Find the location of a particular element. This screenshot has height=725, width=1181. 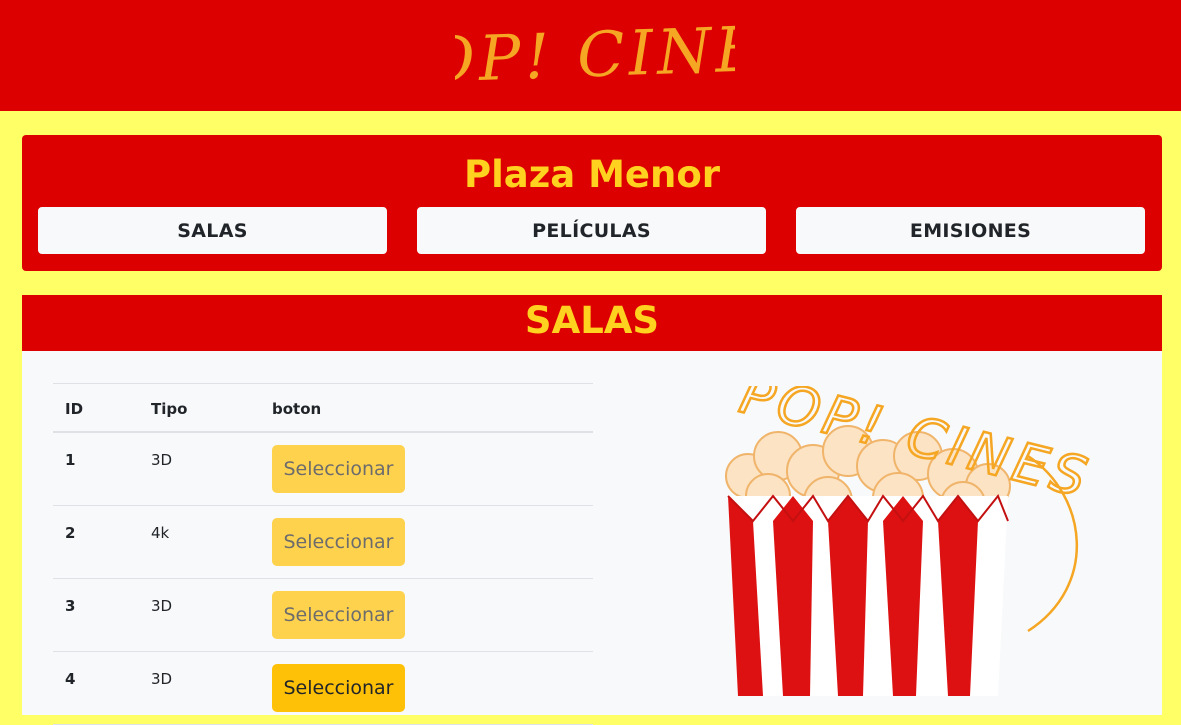

row-tipo: 4k is located at coordinates (160, 533).